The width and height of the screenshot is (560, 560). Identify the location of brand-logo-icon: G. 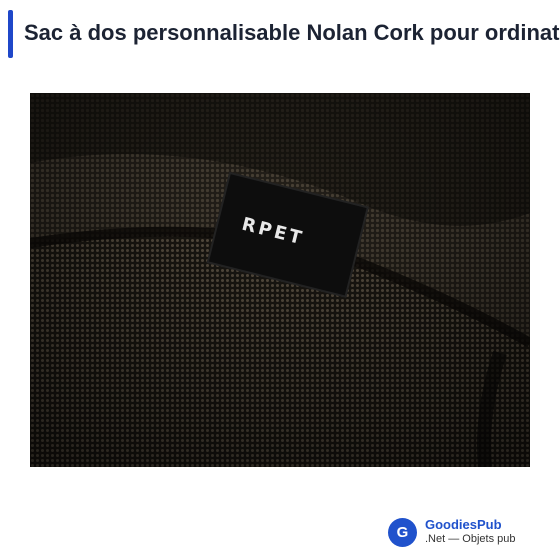
(402, 532).